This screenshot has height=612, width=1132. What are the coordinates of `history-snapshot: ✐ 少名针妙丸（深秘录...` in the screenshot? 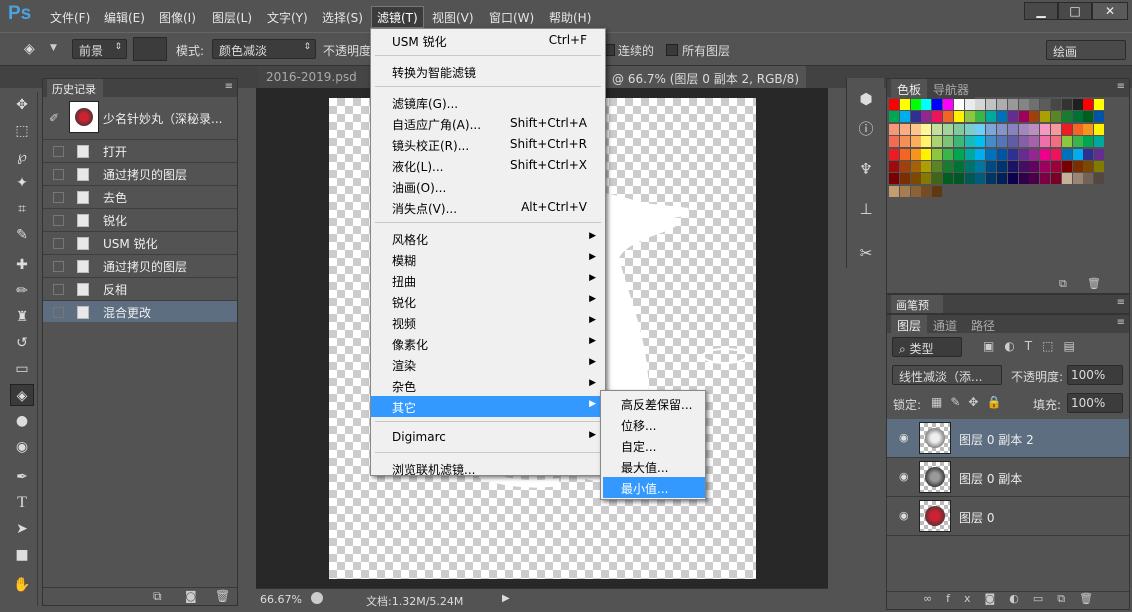 It's located at (140, 118).